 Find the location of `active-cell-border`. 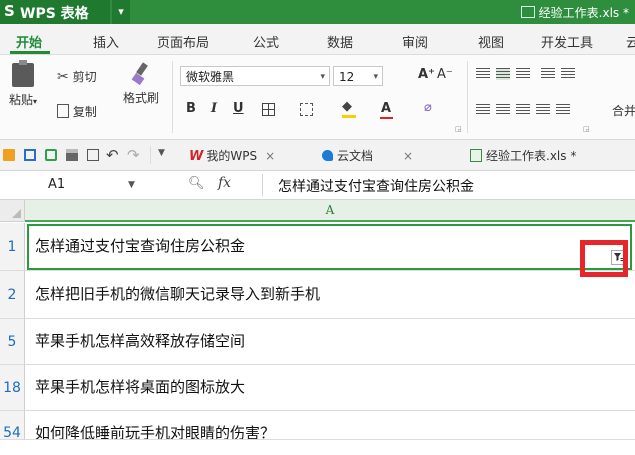

active-cell-border is located at coordinates (329, 247).